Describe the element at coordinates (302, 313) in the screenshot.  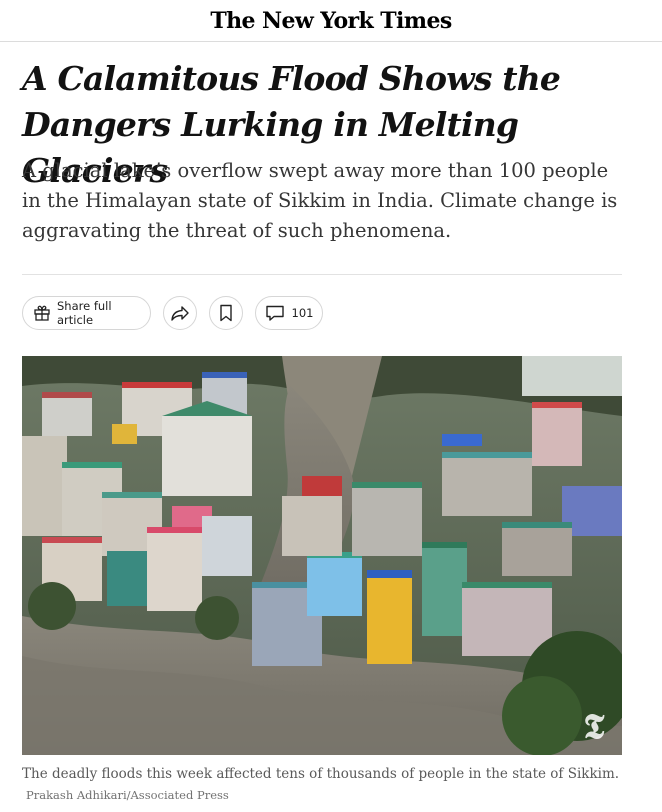
I see `comments-count: 101` at that location.